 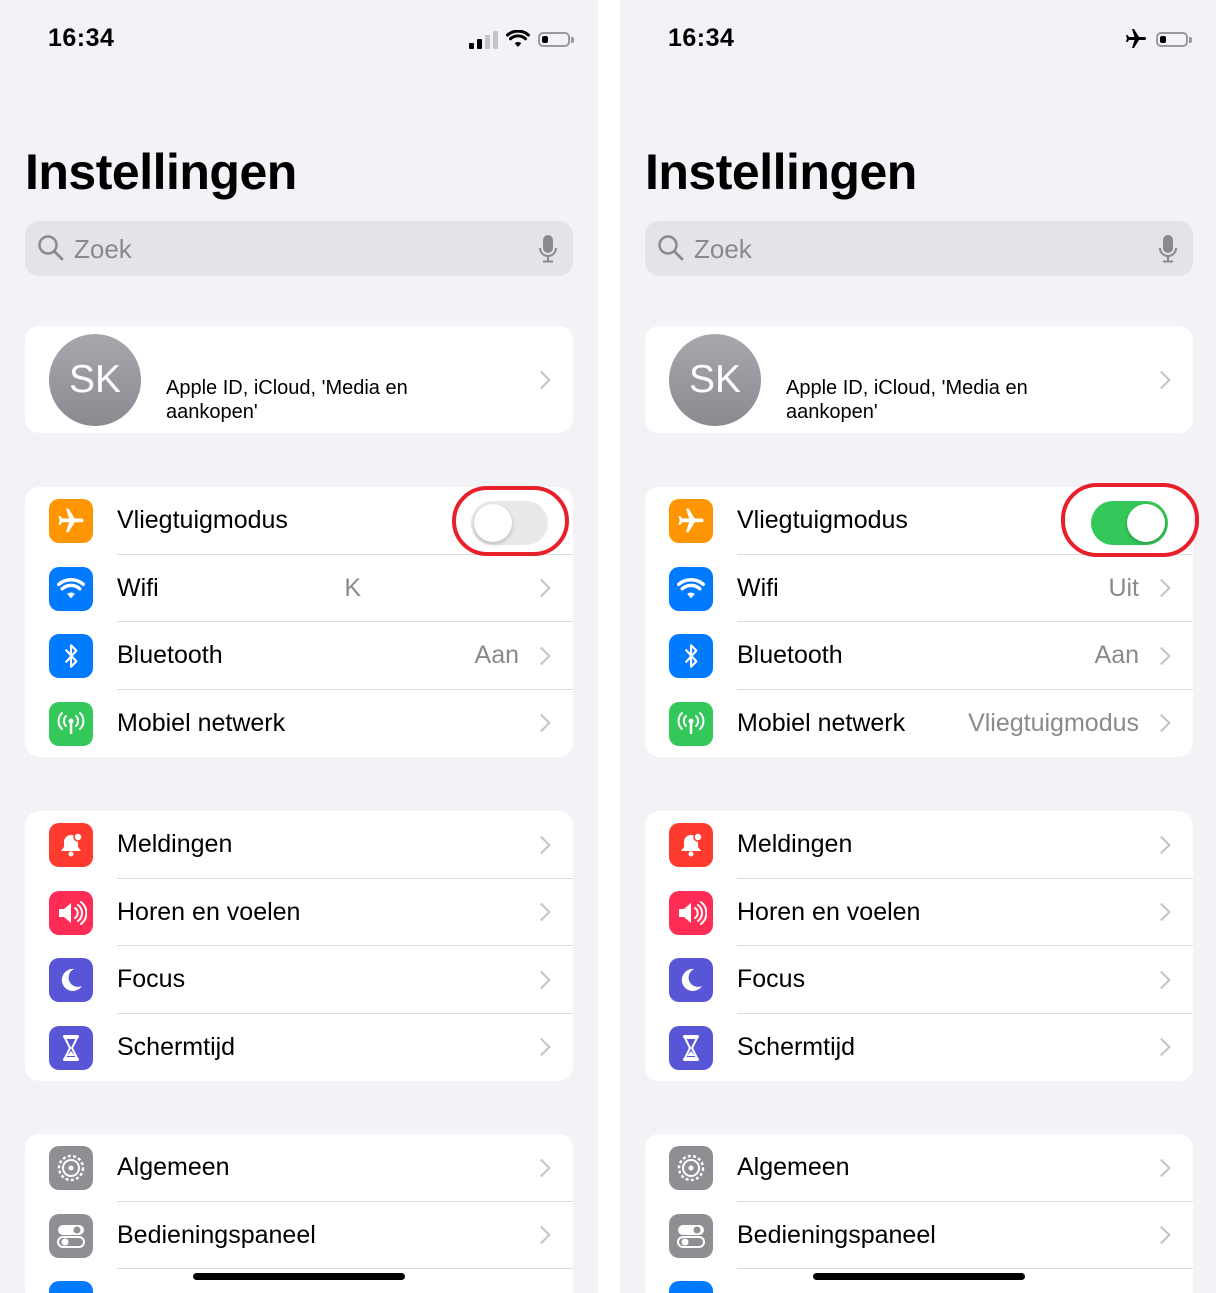 I want to click on row-value: K, so click(x=352, y=587).